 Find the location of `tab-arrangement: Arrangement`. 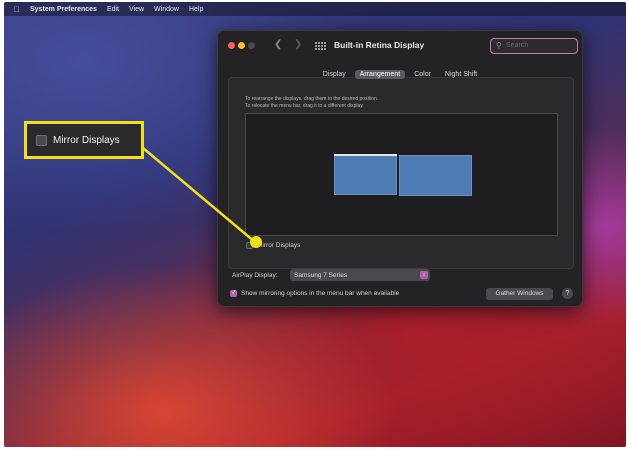

tab-arrangement: Arrangement is located at coordinates (380, 74).